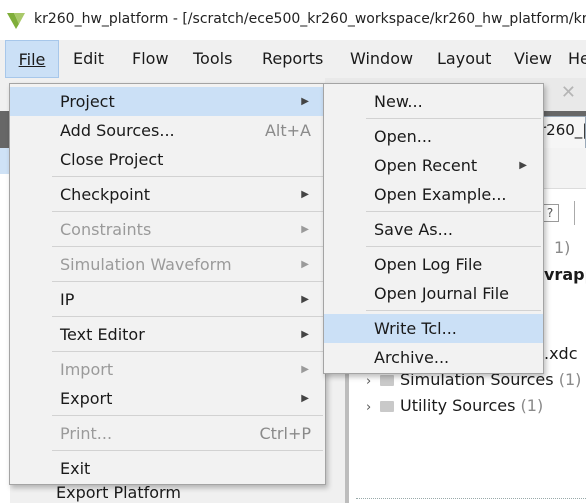  I want to click on menu-item-ip: IP ▶, so click(167, 299).